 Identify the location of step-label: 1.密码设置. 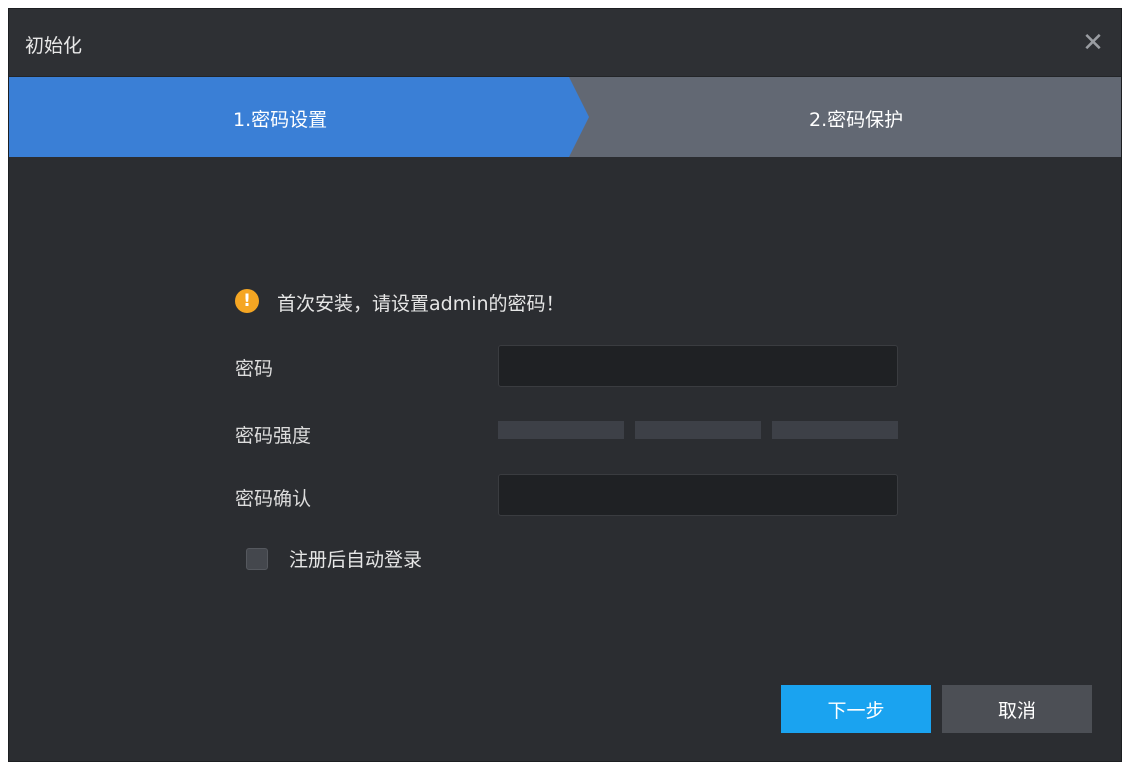
(280, 120).